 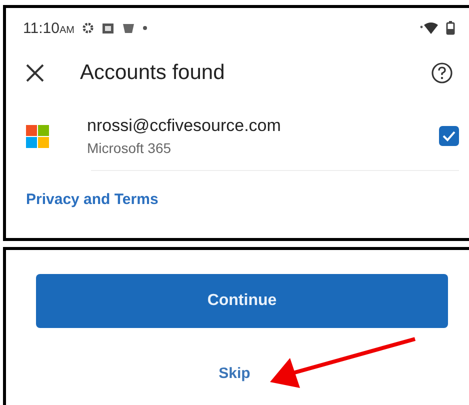 I want to click on help-icon, so click(x=442, y=73).